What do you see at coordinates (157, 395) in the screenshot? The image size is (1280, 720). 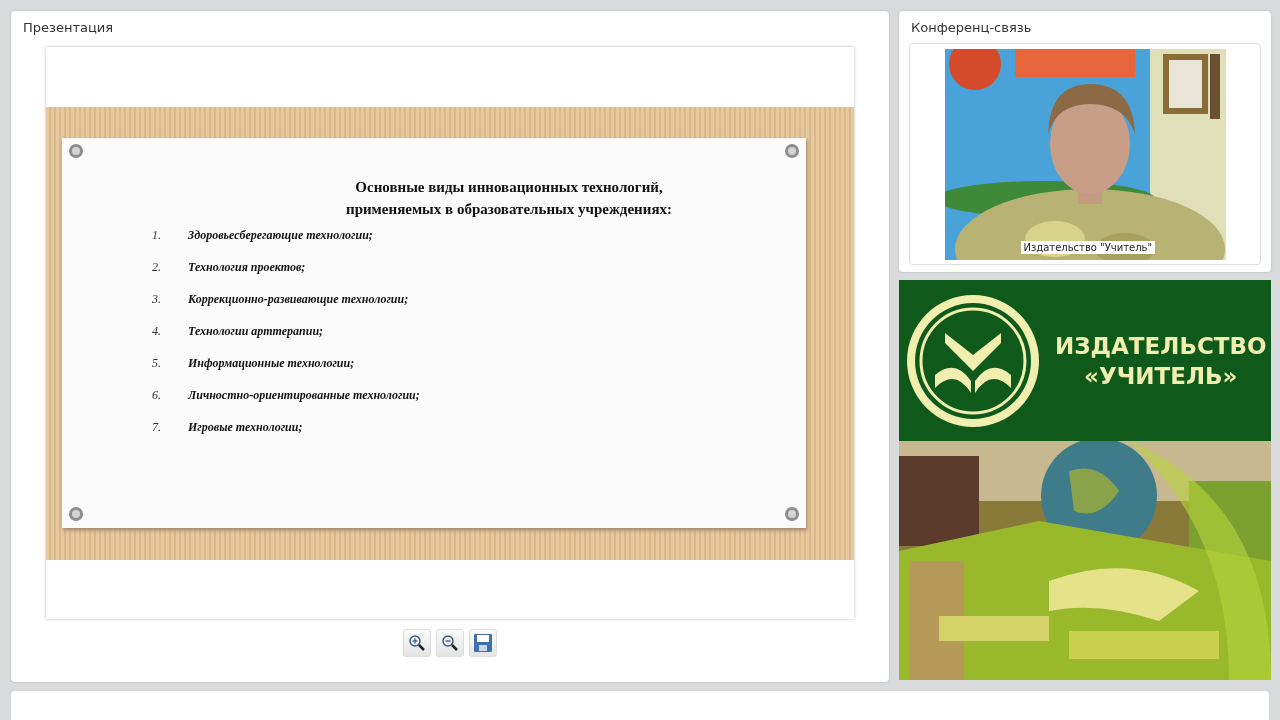 I see `item-number: 6.` at bounding box center [157, 395].